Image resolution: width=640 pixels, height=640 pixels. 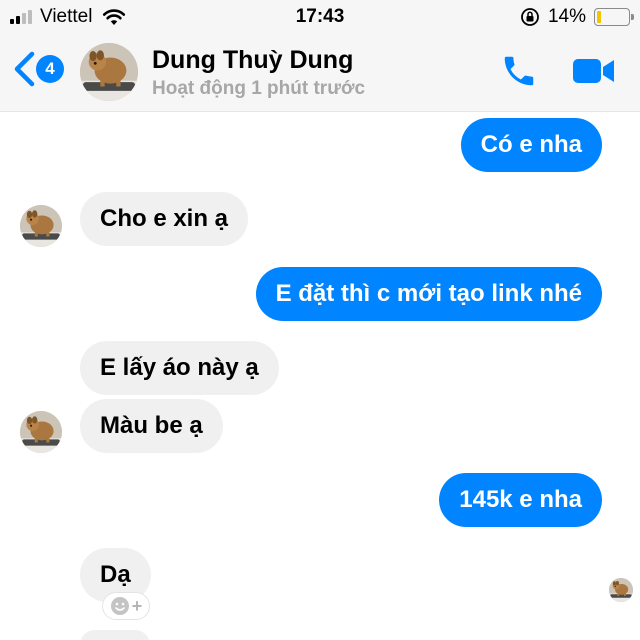 What do you see at coordinates (320, 17) in the screenshot?
I see `status-bar: Viettel 17:43 14%` at bounding box center [320, 17].